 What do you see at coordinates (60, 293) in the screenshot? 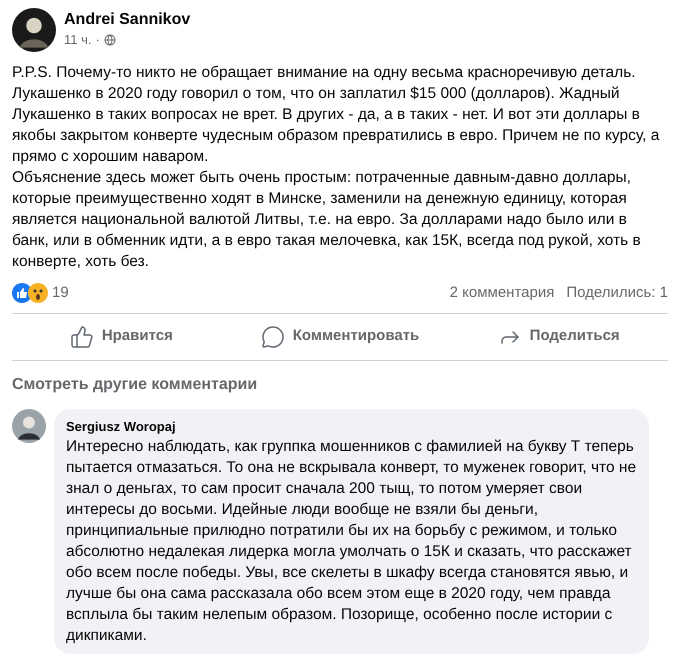
I see `reaction-count: 19` at bounding box center [60, 293].